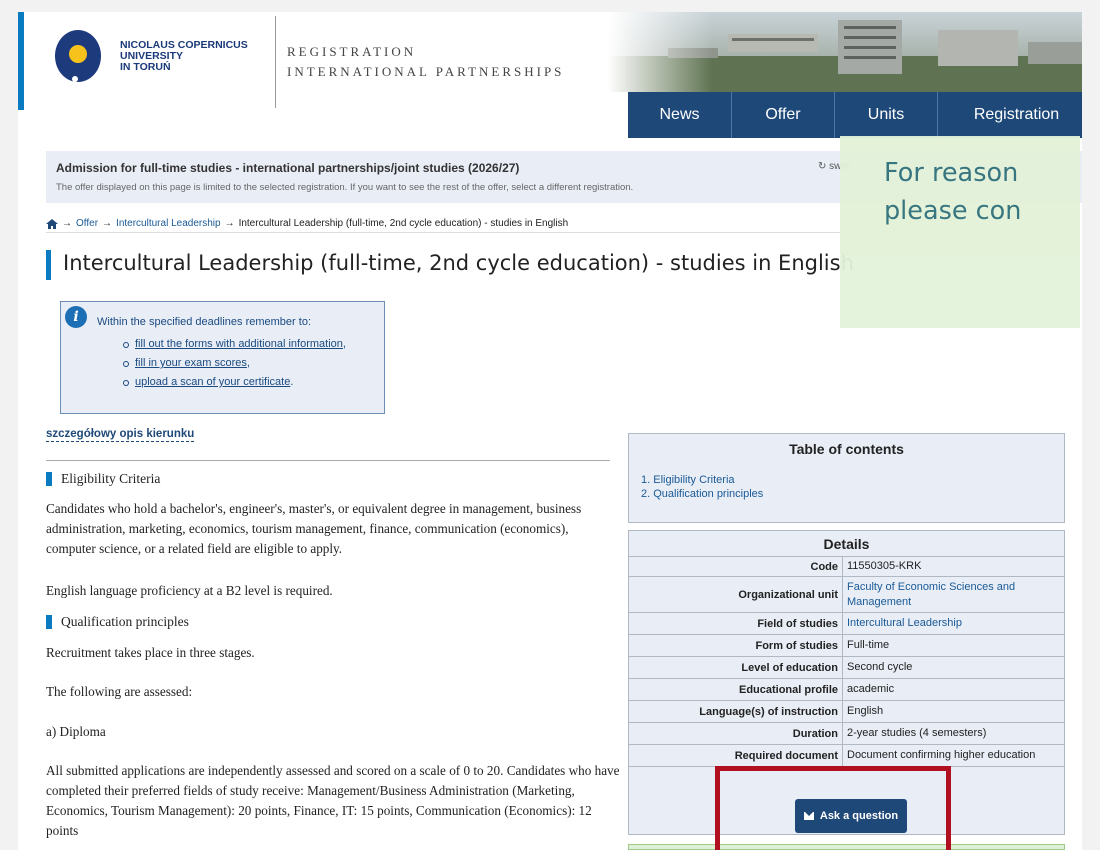 The height and width of the screenshot is (850, 1100). Describe the element at coordinates (960, 232) in the screenshot. I see `notice-overlay: For reason please con` at that location.